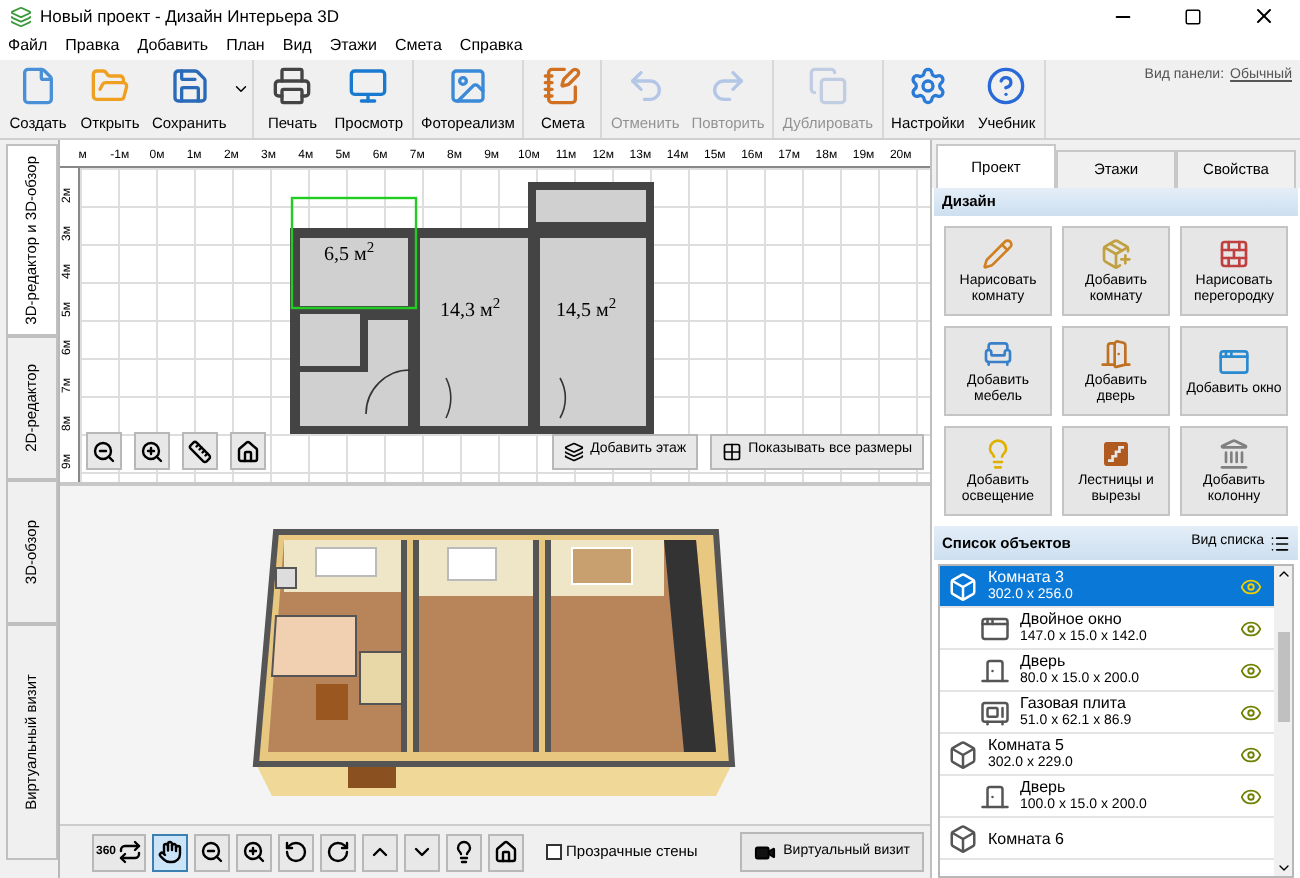 The width and height of the screenshot is (1300, 878). I want to click on box-plus-icon, so click(1116, 253).